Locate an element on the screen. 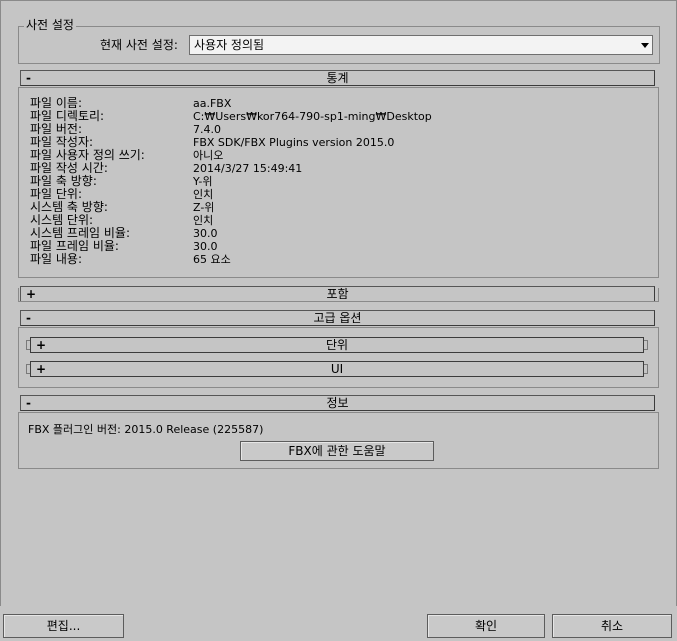  rollout-advanced-header: - 고급 옵션 is located at coordinates (337, 318).